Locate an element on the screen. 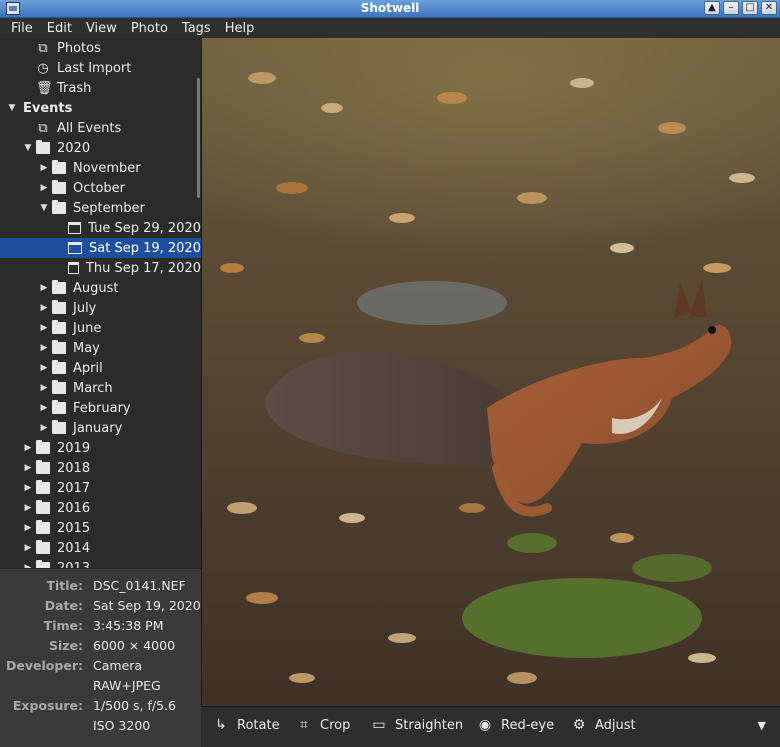 The width and height of the screenshot is (780, 747). adjust-icon: ⚙ is located at coordinates (579, 725).